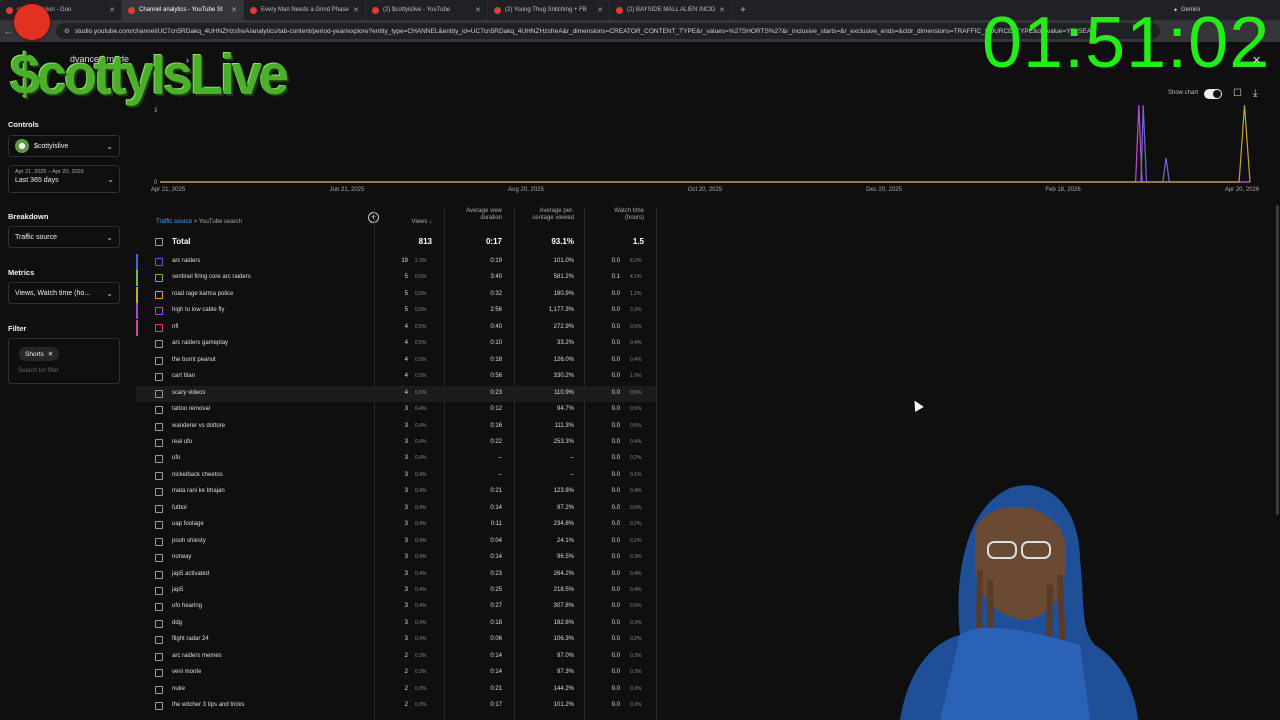  What do you see at coordinates (39, 354) in the screenshot?
I see `filter-chip-shorts: Shorts ✕` at bounding box center [39, 354].